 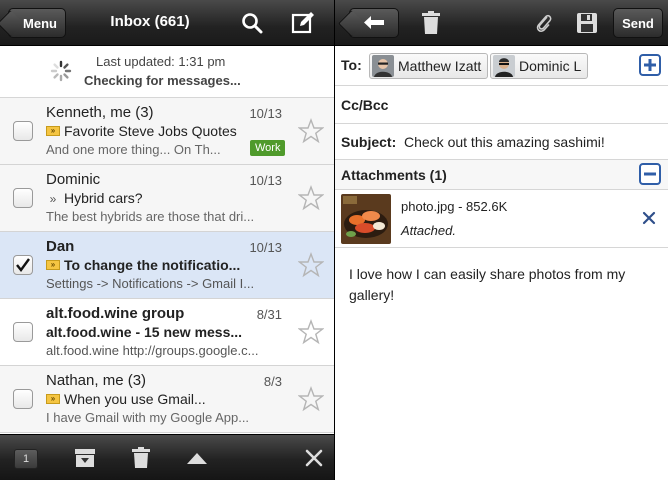 What do you see at coordinates (303, 23) in the screenshot?
I see `compose-icon` at bounding box center [303, 23].